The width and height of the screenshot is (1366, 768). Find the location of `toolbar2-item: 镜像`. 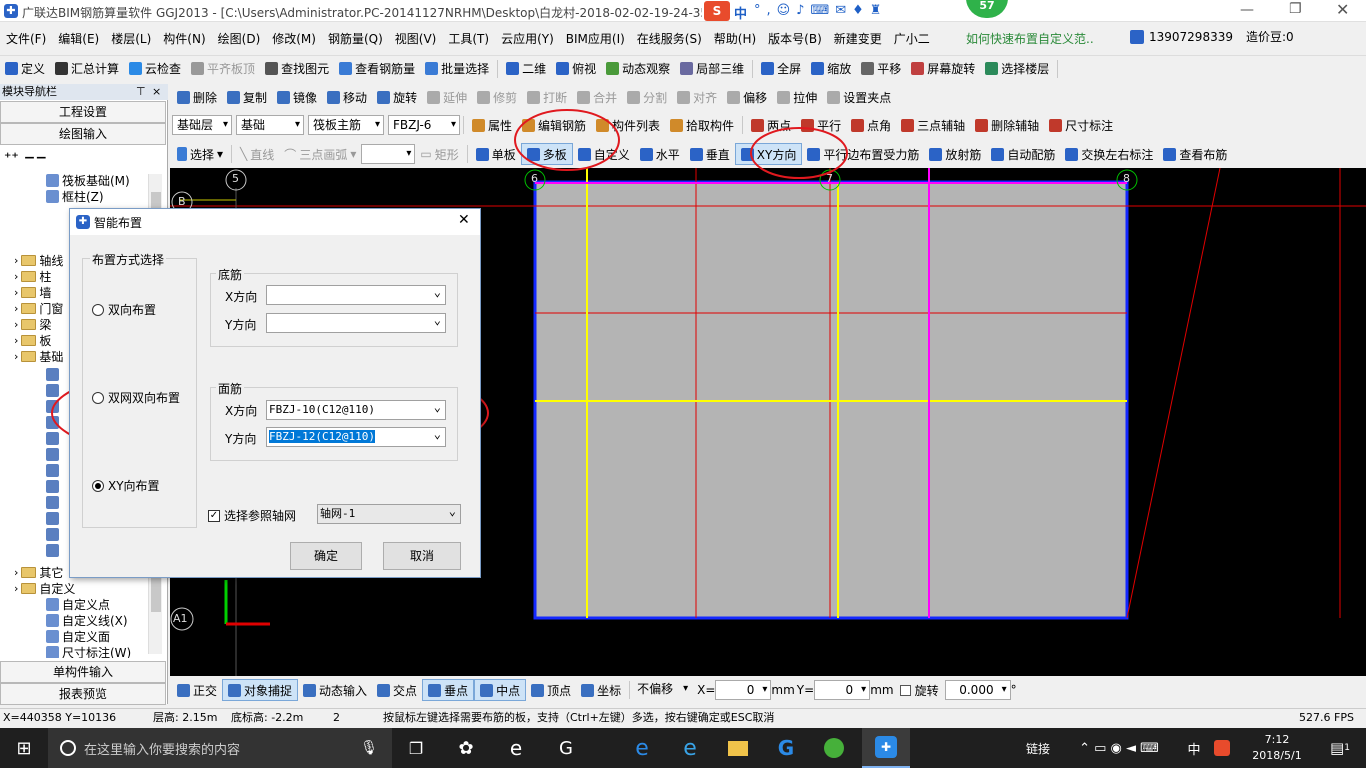

toolbar2-item: 镜像 is located at coordinates (297, 97).